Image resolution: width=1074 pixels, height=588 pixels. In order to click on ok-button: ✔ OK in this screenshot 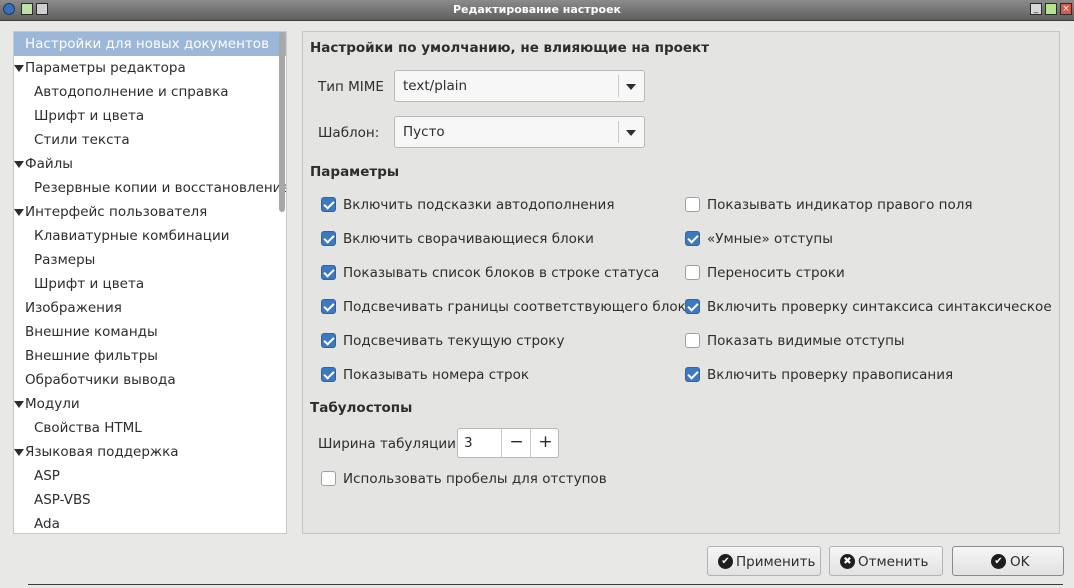, I will do `click(1008, 561)`.